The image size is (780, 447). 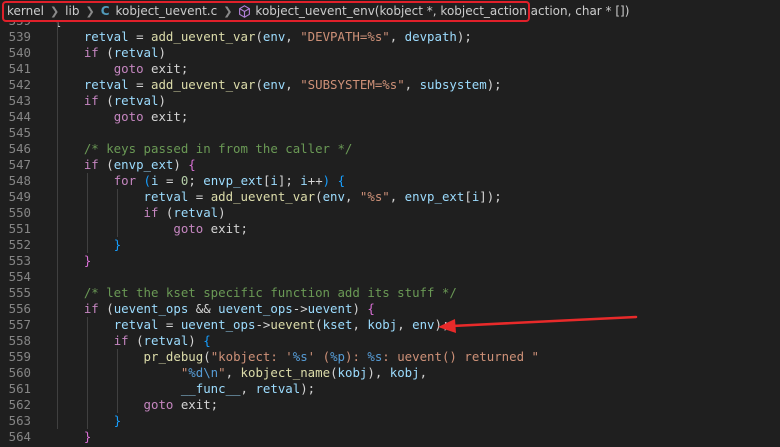 I want to click on c-file-icon: C, so click(x=105, y=11).